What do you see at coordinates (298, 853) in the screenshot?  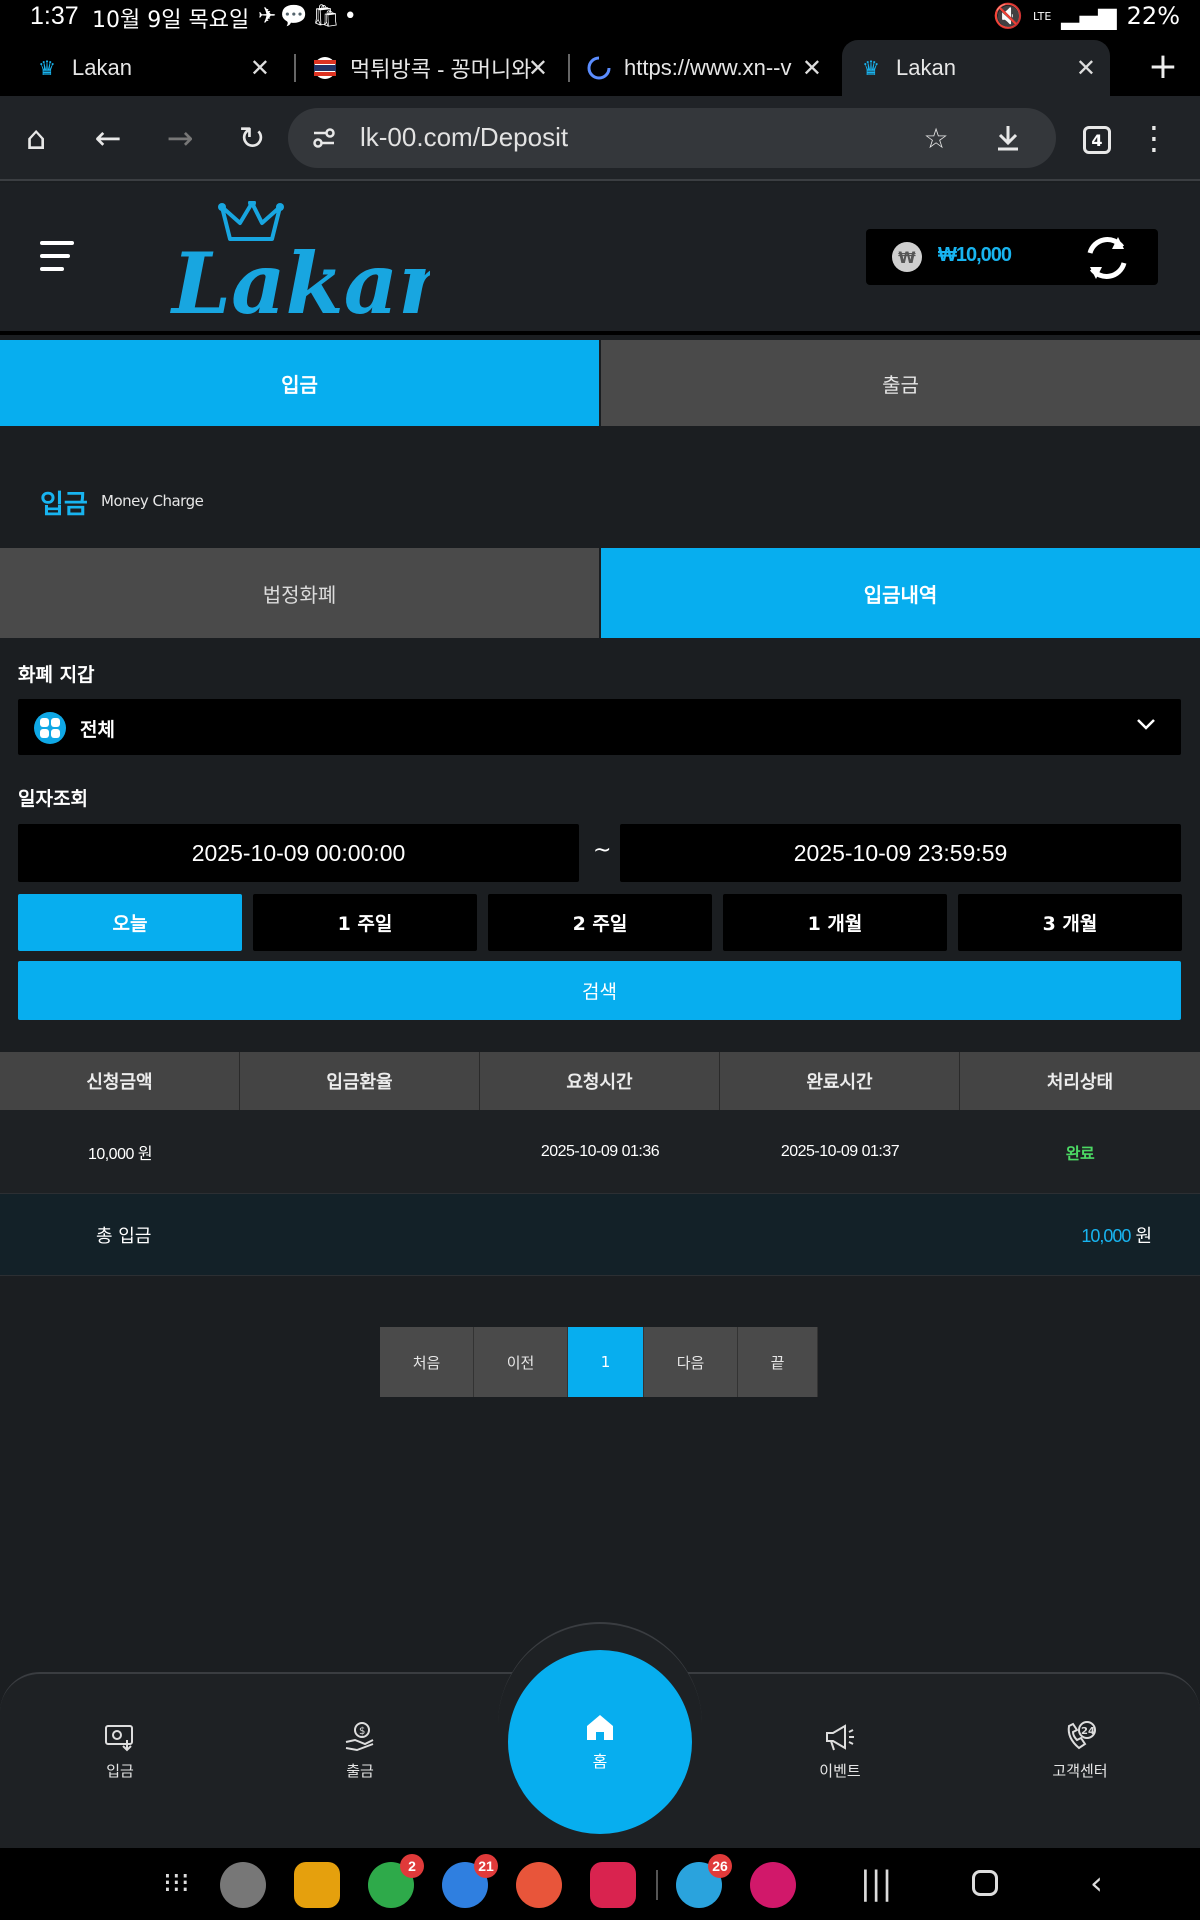 I see `date-from-input: 2025-10-09 00:00:00` at bounding box center [298, 853].